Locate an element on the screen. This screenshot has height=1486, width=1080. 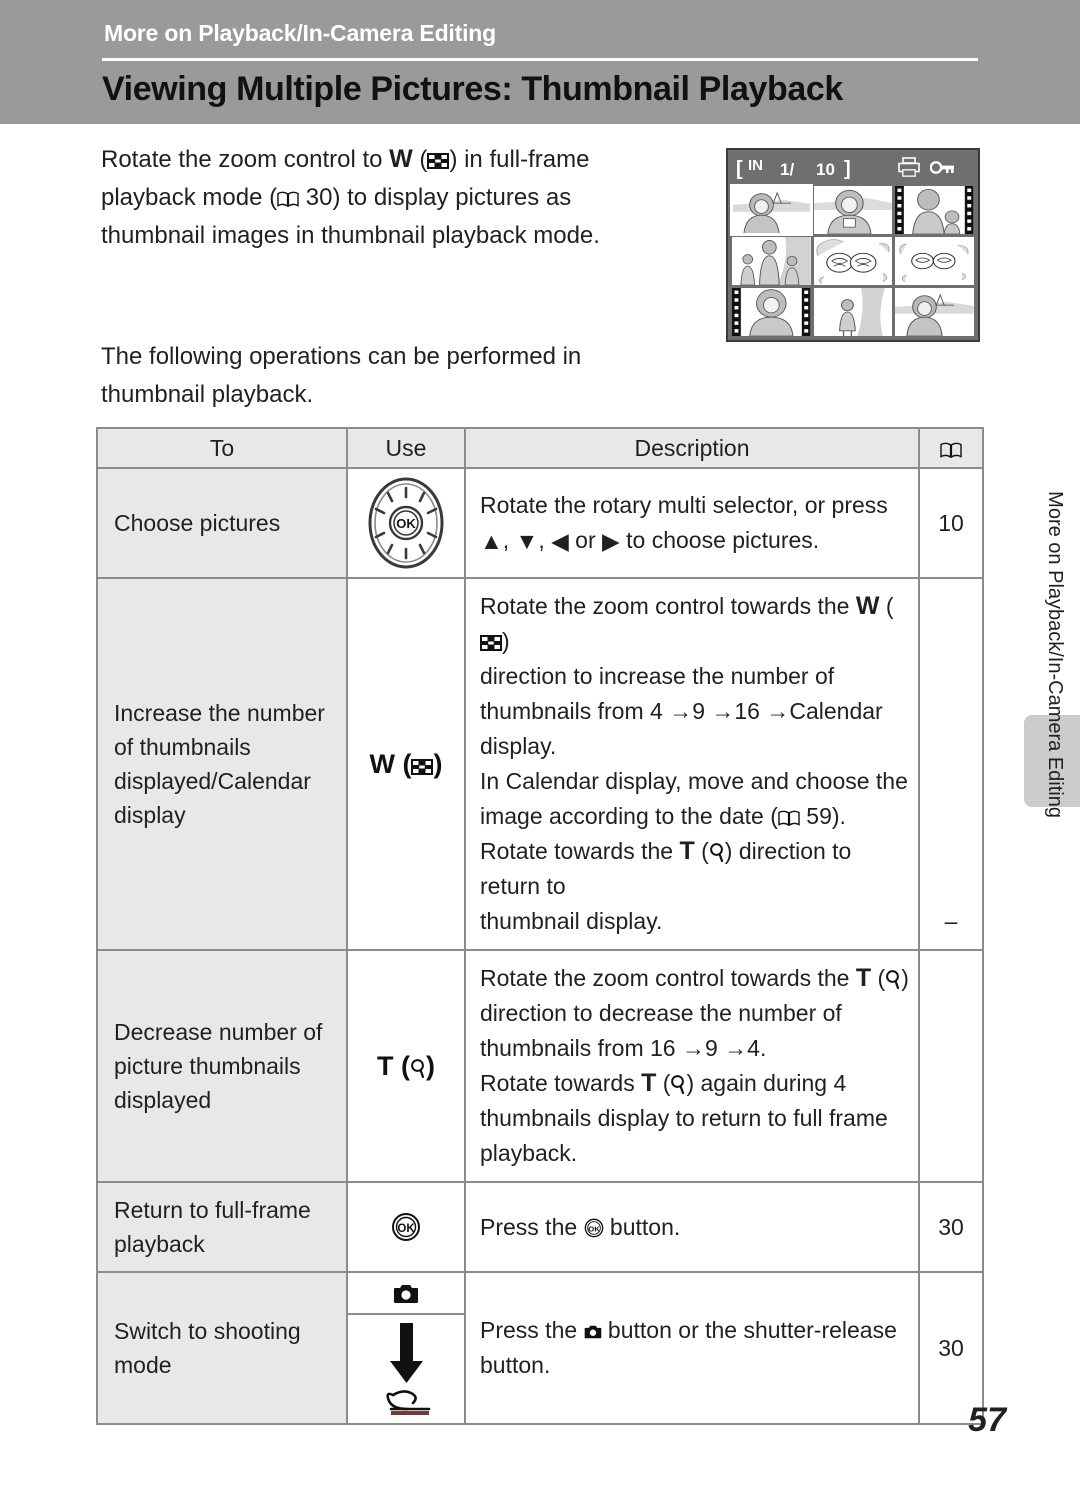
desc-line: Rotate towards the is located at coordinates (580, 851).